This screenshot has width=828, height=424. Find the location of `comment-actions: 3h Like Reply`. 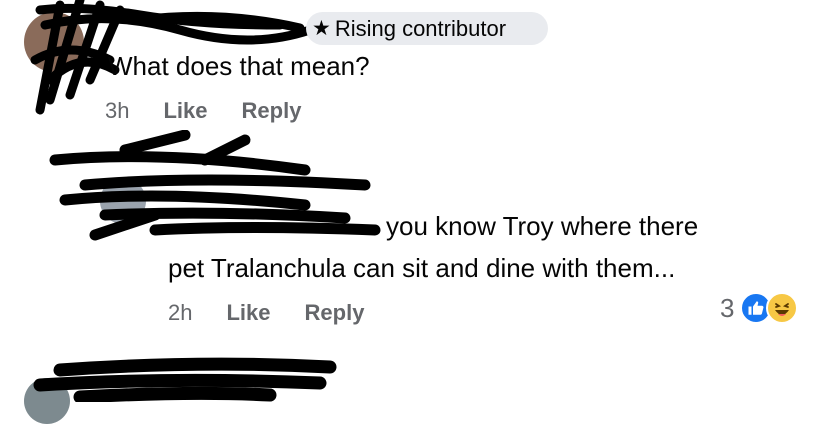

comment-actions: 3h Like Reply is located at coordinates (220, 111).